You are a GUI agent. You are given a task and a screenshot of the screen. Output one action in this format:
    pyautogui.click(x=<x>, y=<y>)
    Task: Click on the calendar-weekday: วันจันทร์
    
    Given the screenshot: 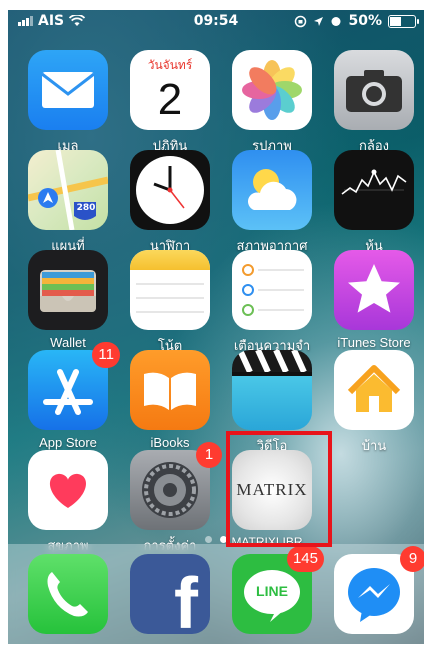 What is the action you would take?
    pyautogui.click(x=170, y=65)
    